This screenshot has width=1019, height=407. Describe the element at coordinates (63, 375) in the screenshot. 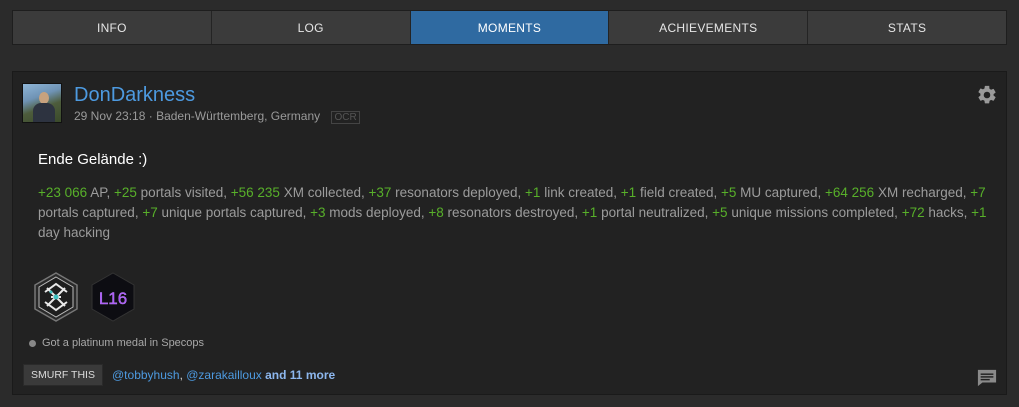

I see `smurf-button: SMURF THIS` at that location.